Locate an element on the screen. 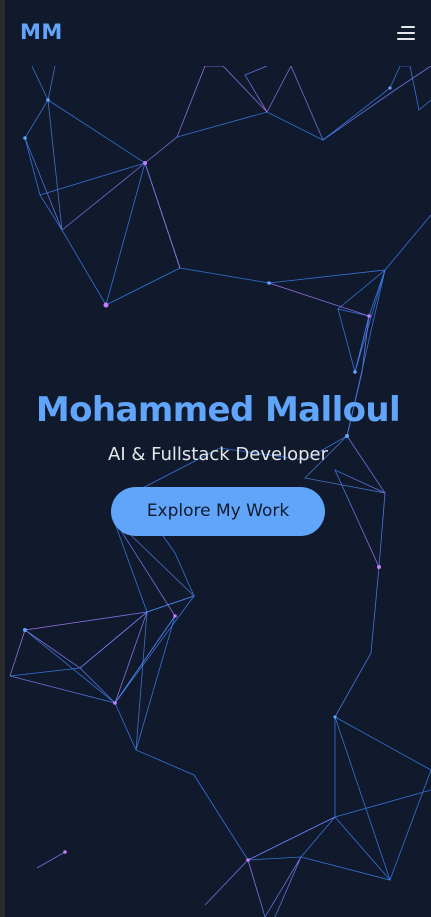 The width and height of the screenshot is (431, 917). explore-work-button: Explore My Work is located at coordinates (218, 511).